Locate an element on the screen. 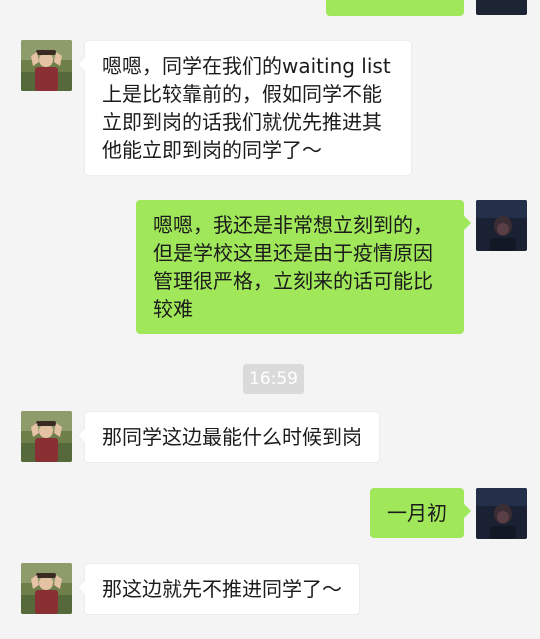  message-text: 那这边就先不推进同学了～ is located at coordinates (222, 589).